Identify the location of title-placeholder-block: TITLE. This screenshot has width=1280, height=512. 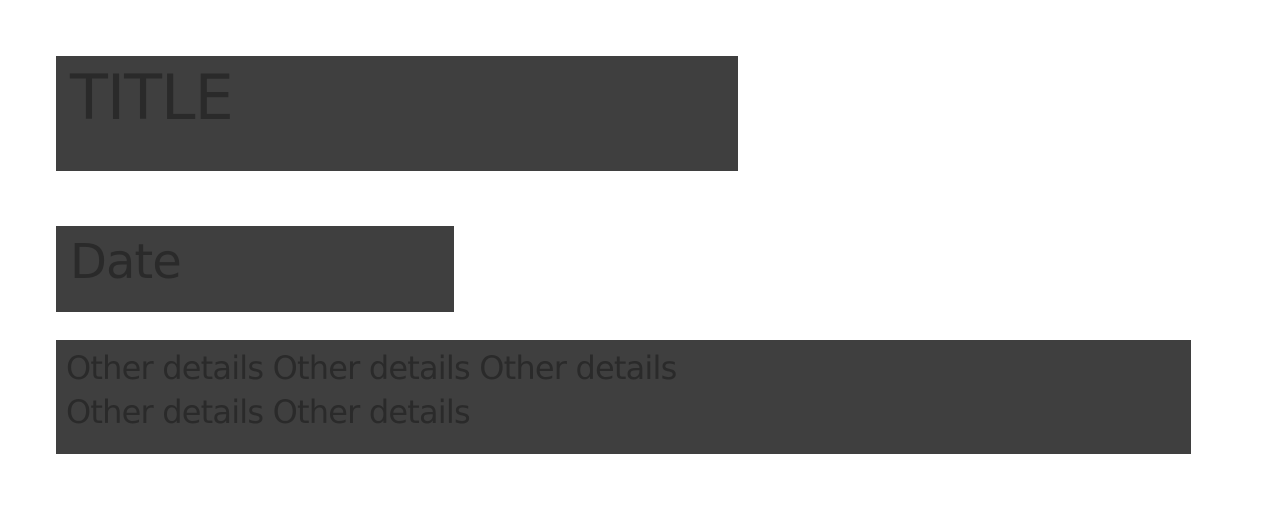
(397, 113).